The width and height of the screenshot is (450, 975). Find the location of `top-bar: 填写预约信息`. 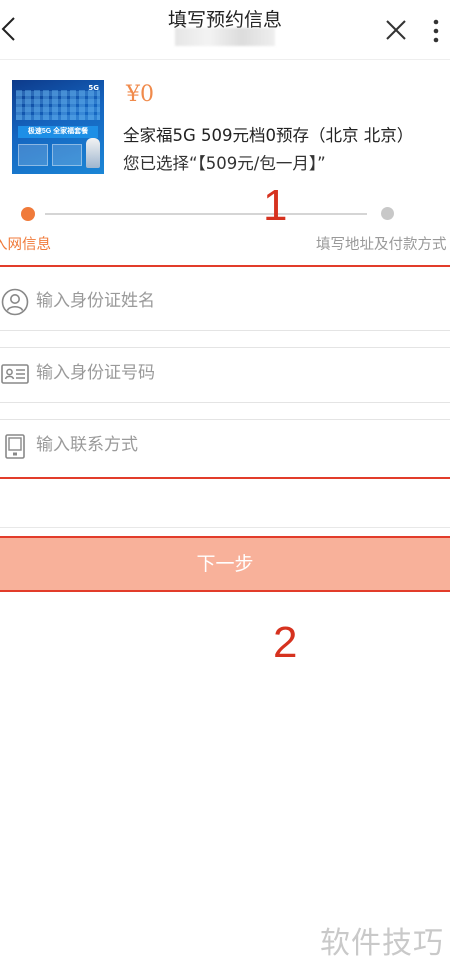

top-bar: 填写预约信息 is located at coordinates (225, 30).